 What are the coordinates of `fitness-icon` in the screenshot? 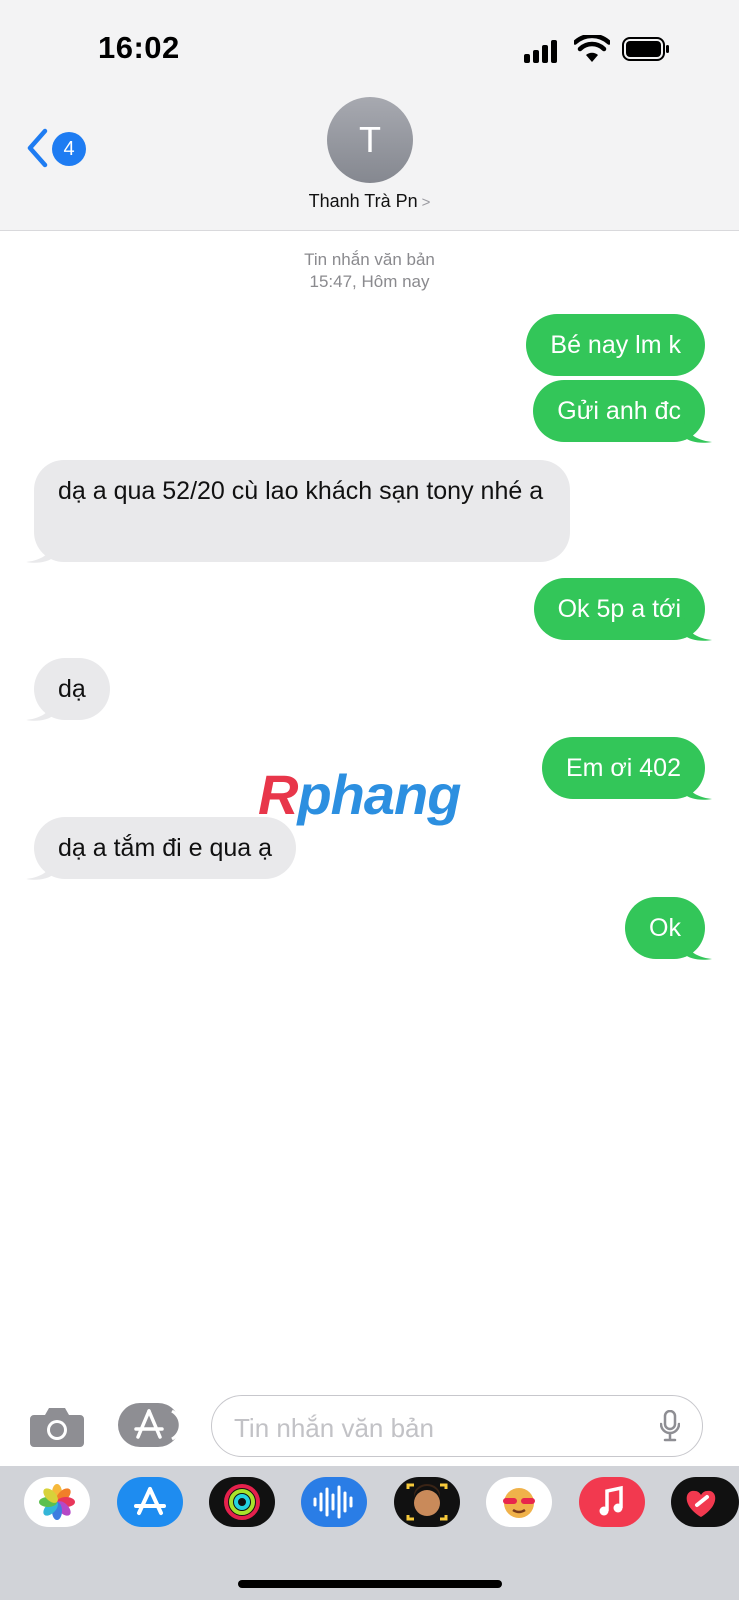 It's located at (242, 1502).